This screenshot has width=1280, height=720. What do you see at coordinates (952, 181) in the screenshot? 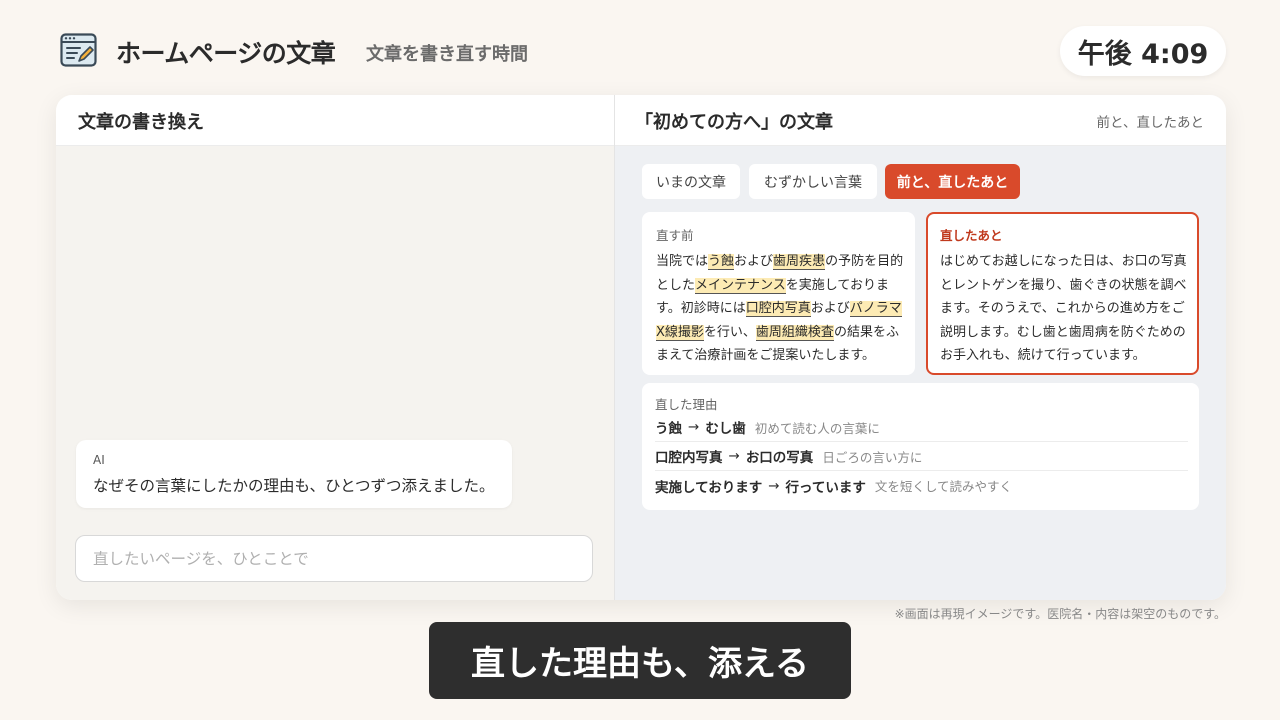
I see `tab-before-after: 前と、直したあと` at bounding box center [952, 181].